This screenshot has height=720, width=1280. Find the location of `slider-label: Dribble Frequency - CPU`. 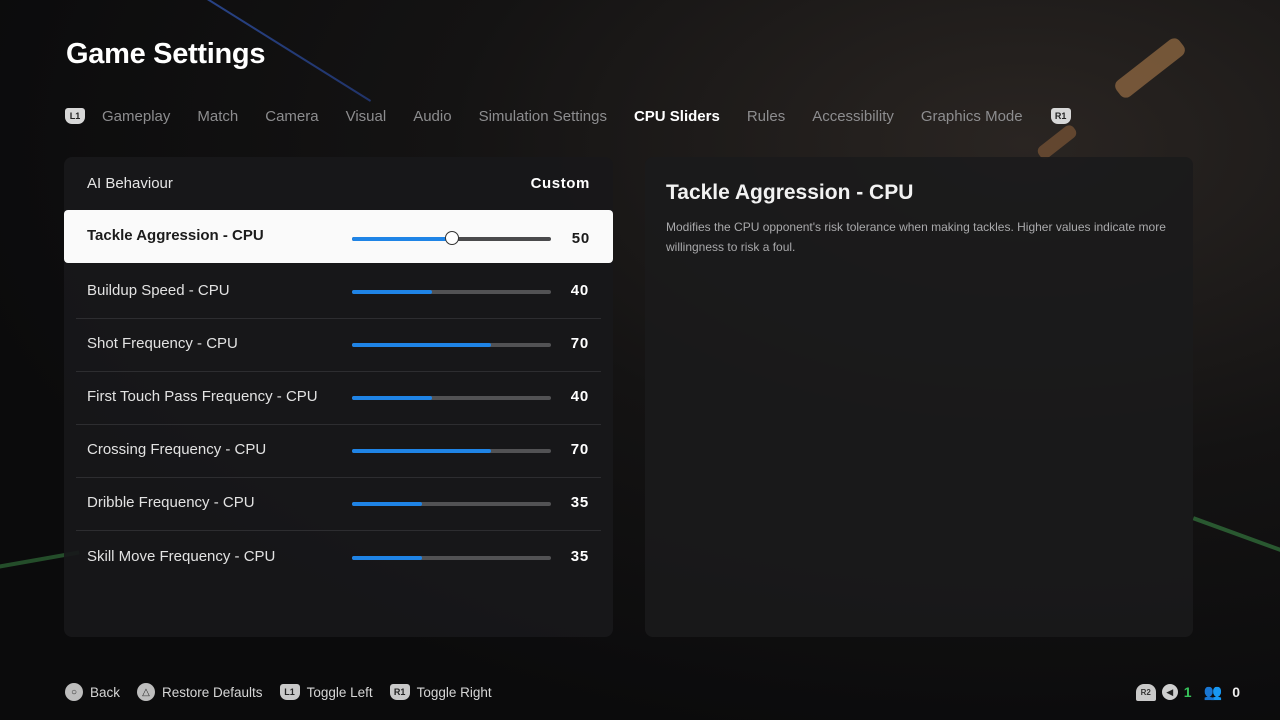

slider-label: Dribble Frequency - CPU is located at coordinates (171, 502).